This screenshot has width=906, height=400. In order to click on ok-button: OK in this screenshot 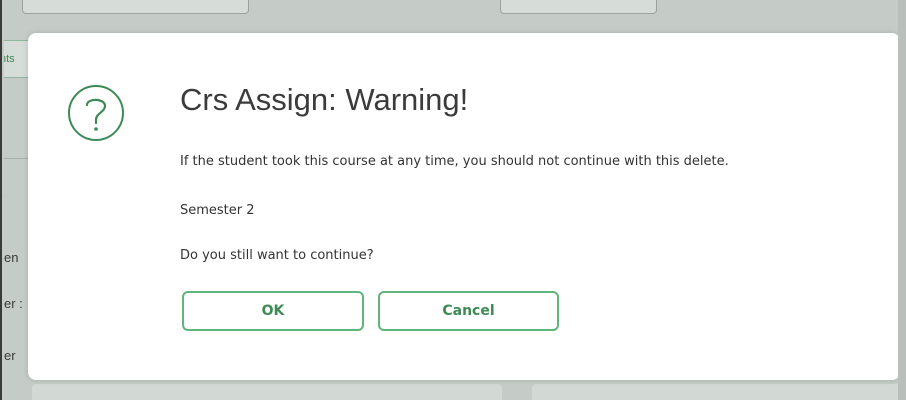, I will do `click(273, 311)`.